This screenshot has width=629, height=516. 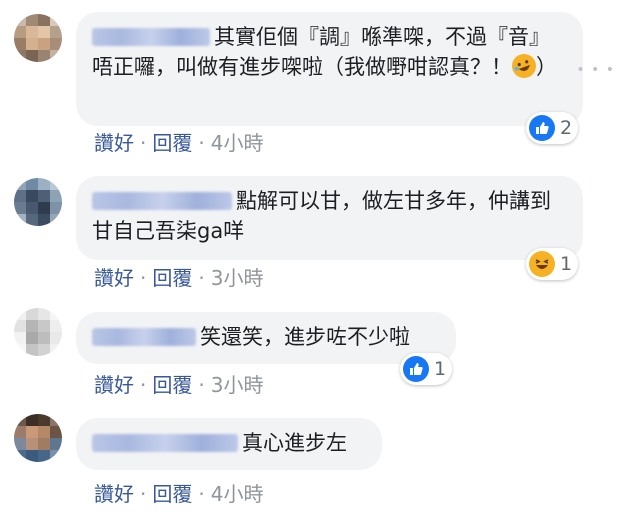 I want to click on comment-bubble: 真心進步左, so click(x=229, y=444).